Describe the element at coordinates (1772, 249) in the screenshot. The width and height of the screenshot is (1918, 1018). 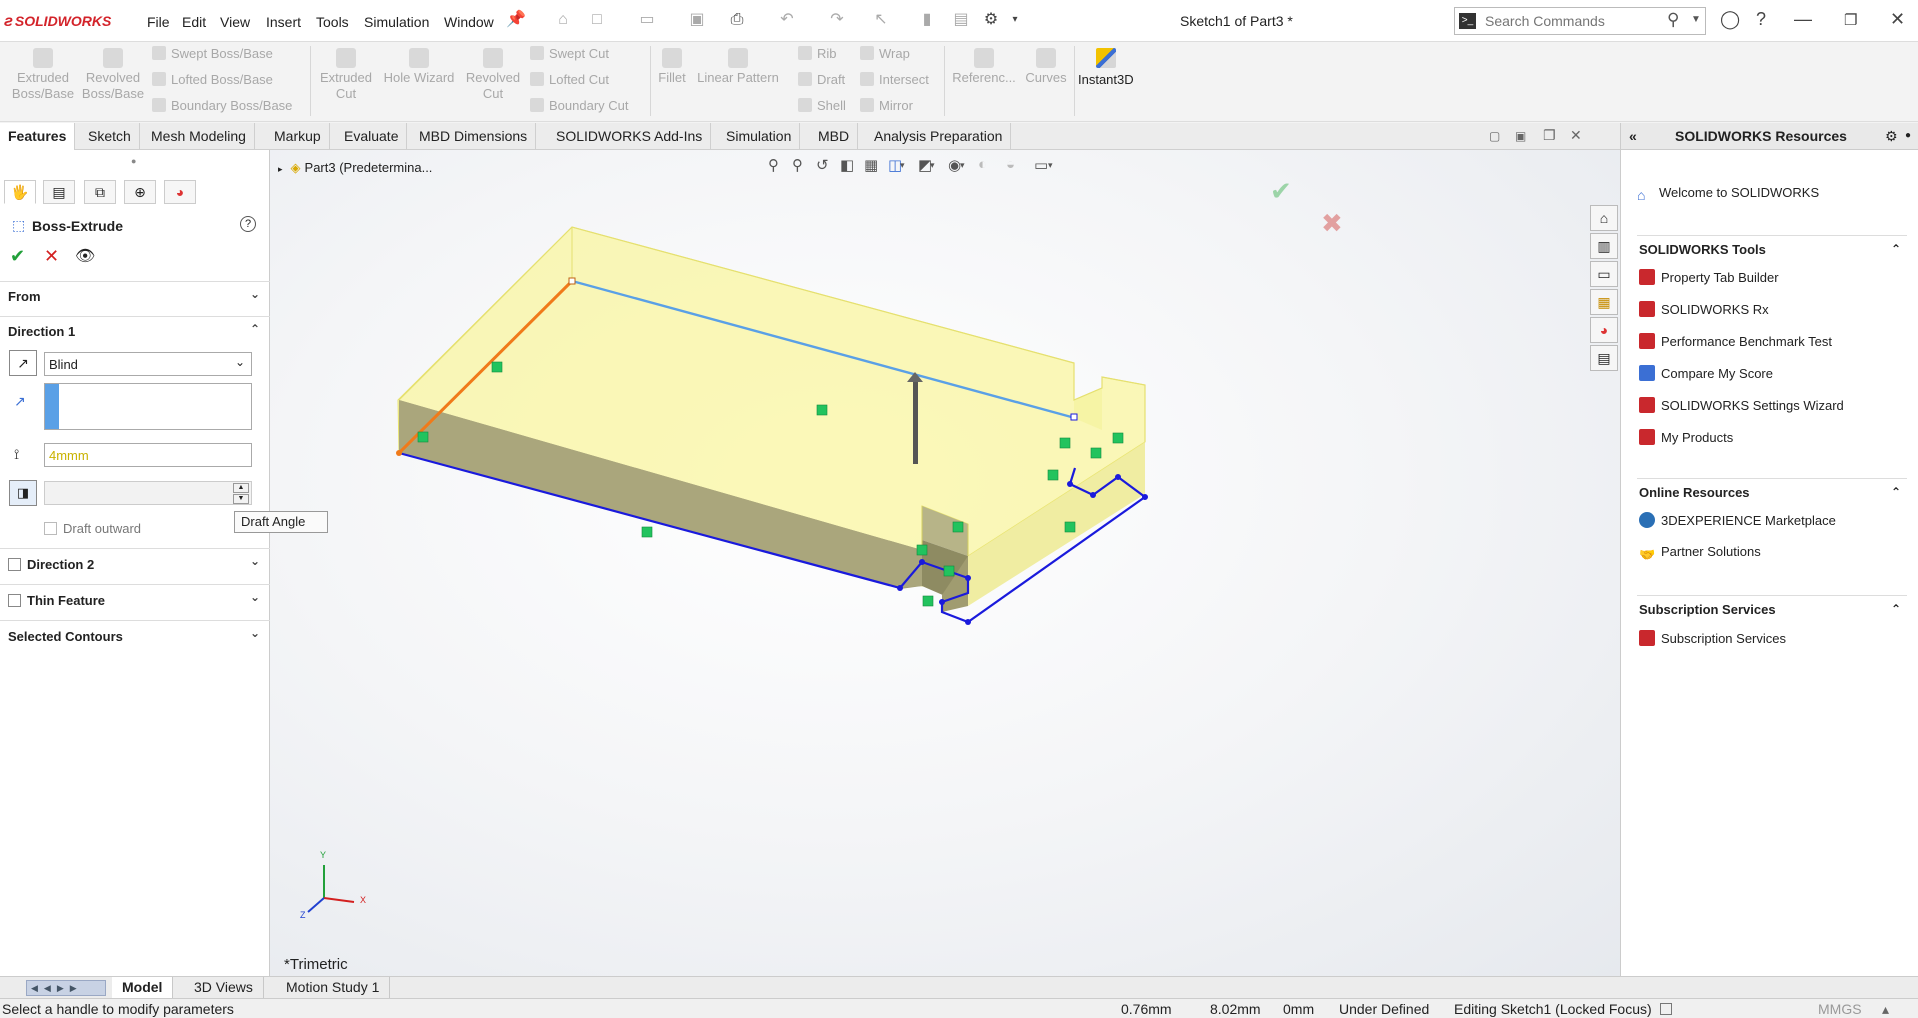
I see `group-title: SOLIDWORKS Tools ⌃` at that location.